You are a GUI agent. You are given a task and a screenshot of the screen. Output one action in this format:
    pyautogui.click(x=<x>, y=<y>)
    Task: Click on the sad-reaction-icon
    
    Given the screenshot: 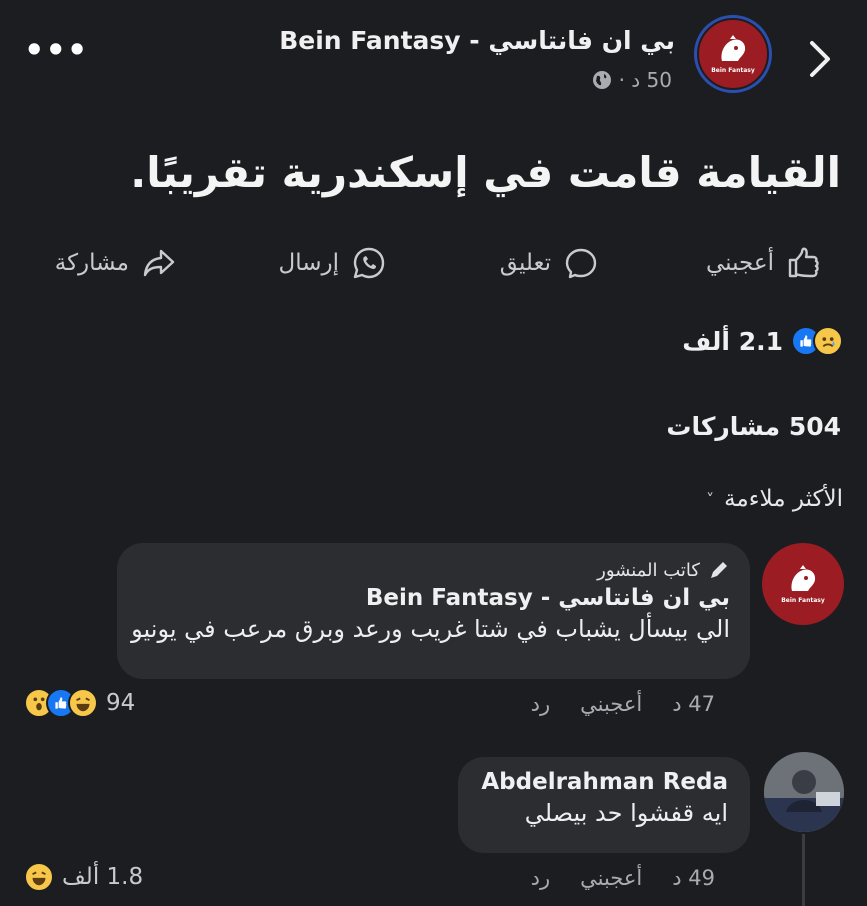 What is the action you would take?
    pyautogui.click(x=828, y=341)
    